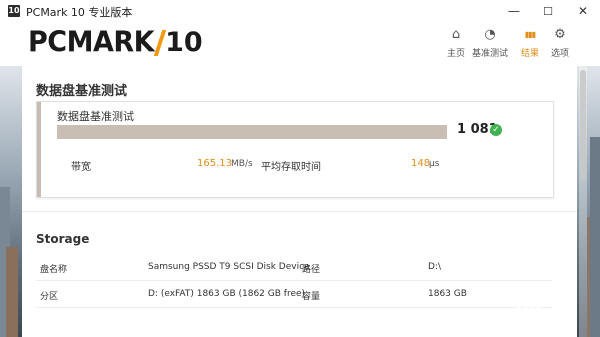 This screenshot has width=600, height=337. I want to click on section-divider, so click(299, 211).